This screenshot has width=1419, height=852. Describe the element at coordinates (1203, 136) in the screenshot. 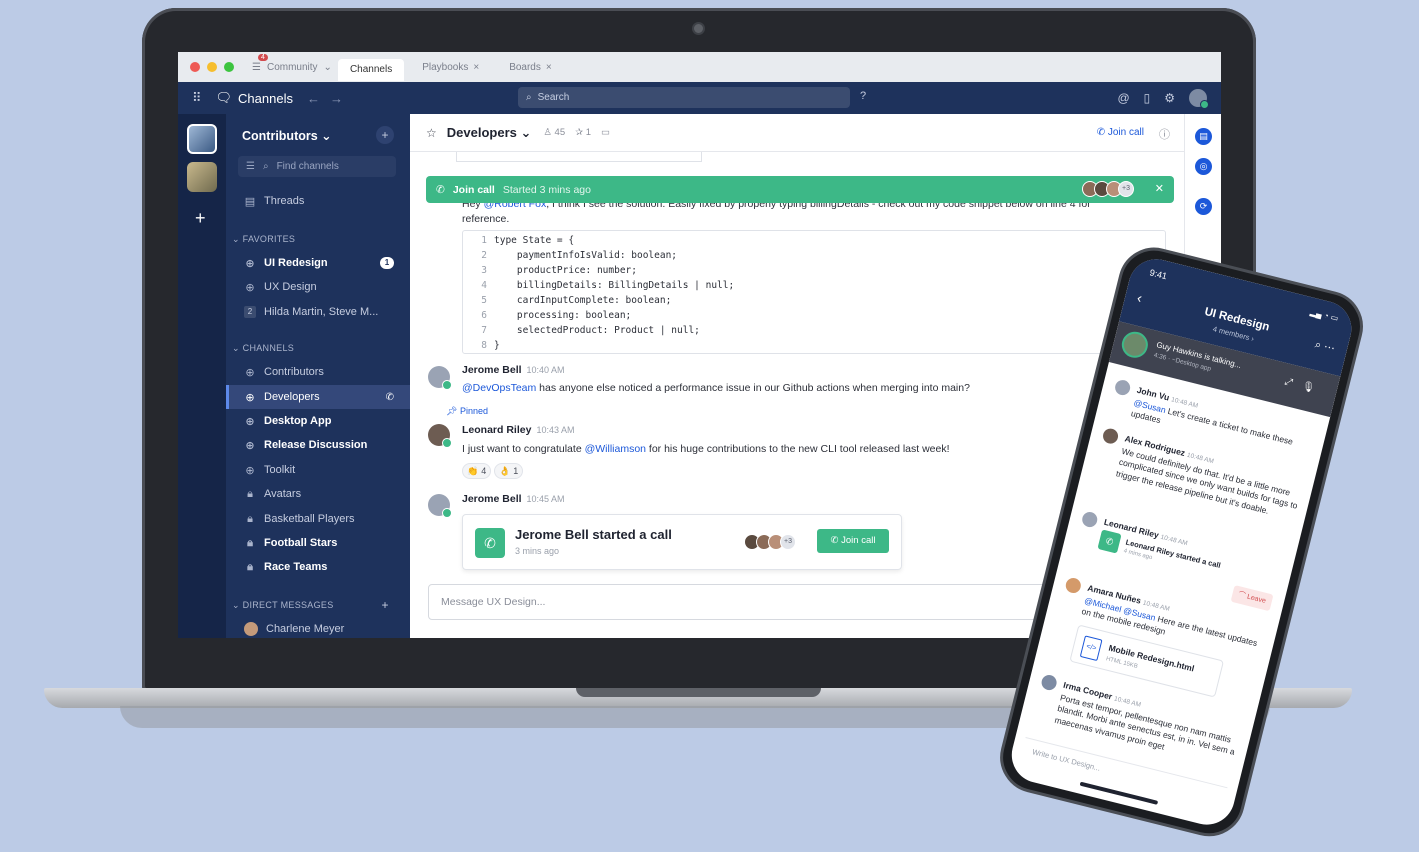

I see `playbooks-icon: ▤` at that location.